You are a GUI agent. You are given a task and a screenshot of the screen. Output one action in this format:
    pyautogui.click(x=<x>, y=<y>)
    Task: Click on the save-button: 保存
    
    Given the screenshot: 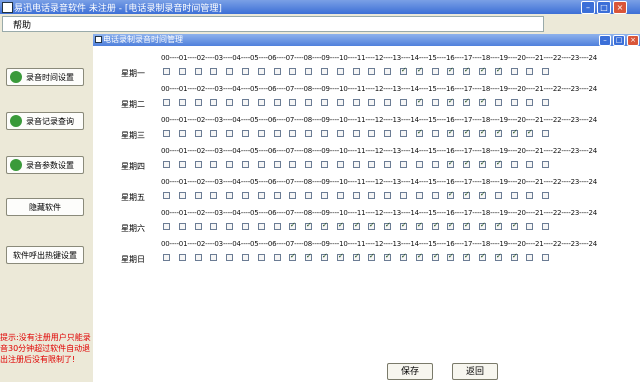 What is the action you would take?
    pyautogui.click(x=410, y=371)
    